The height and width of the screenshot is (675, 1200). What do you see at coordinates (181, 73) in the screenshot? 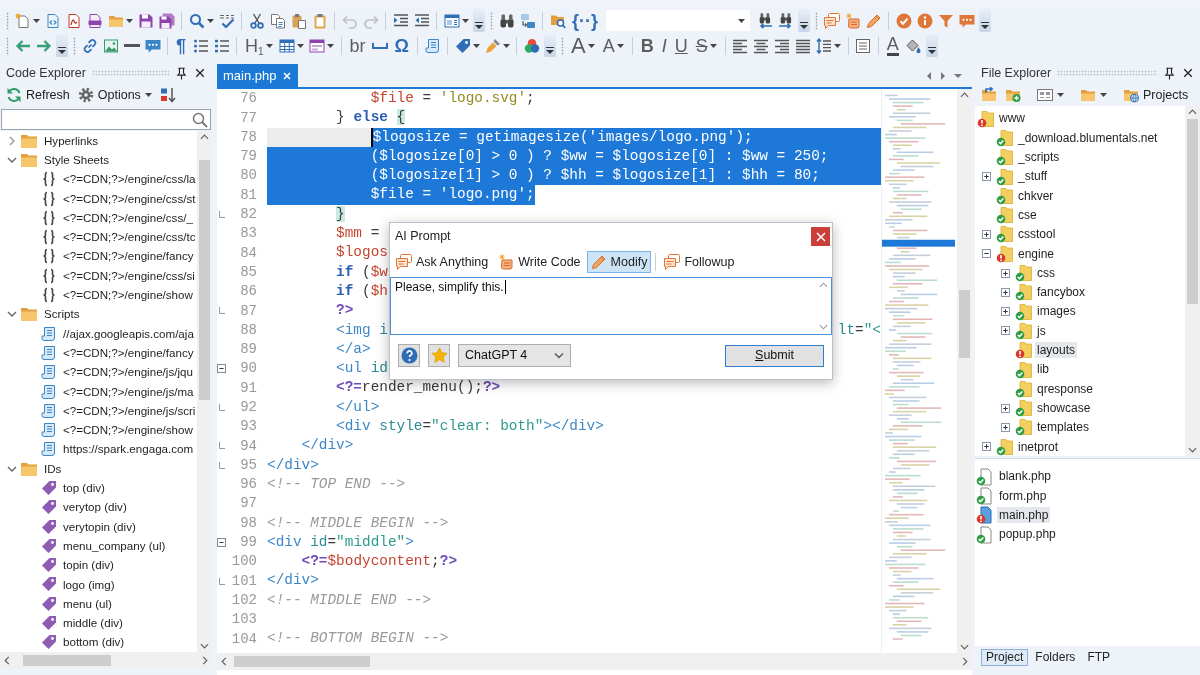
I see `pin-icon` at bounding box center [181, 73].